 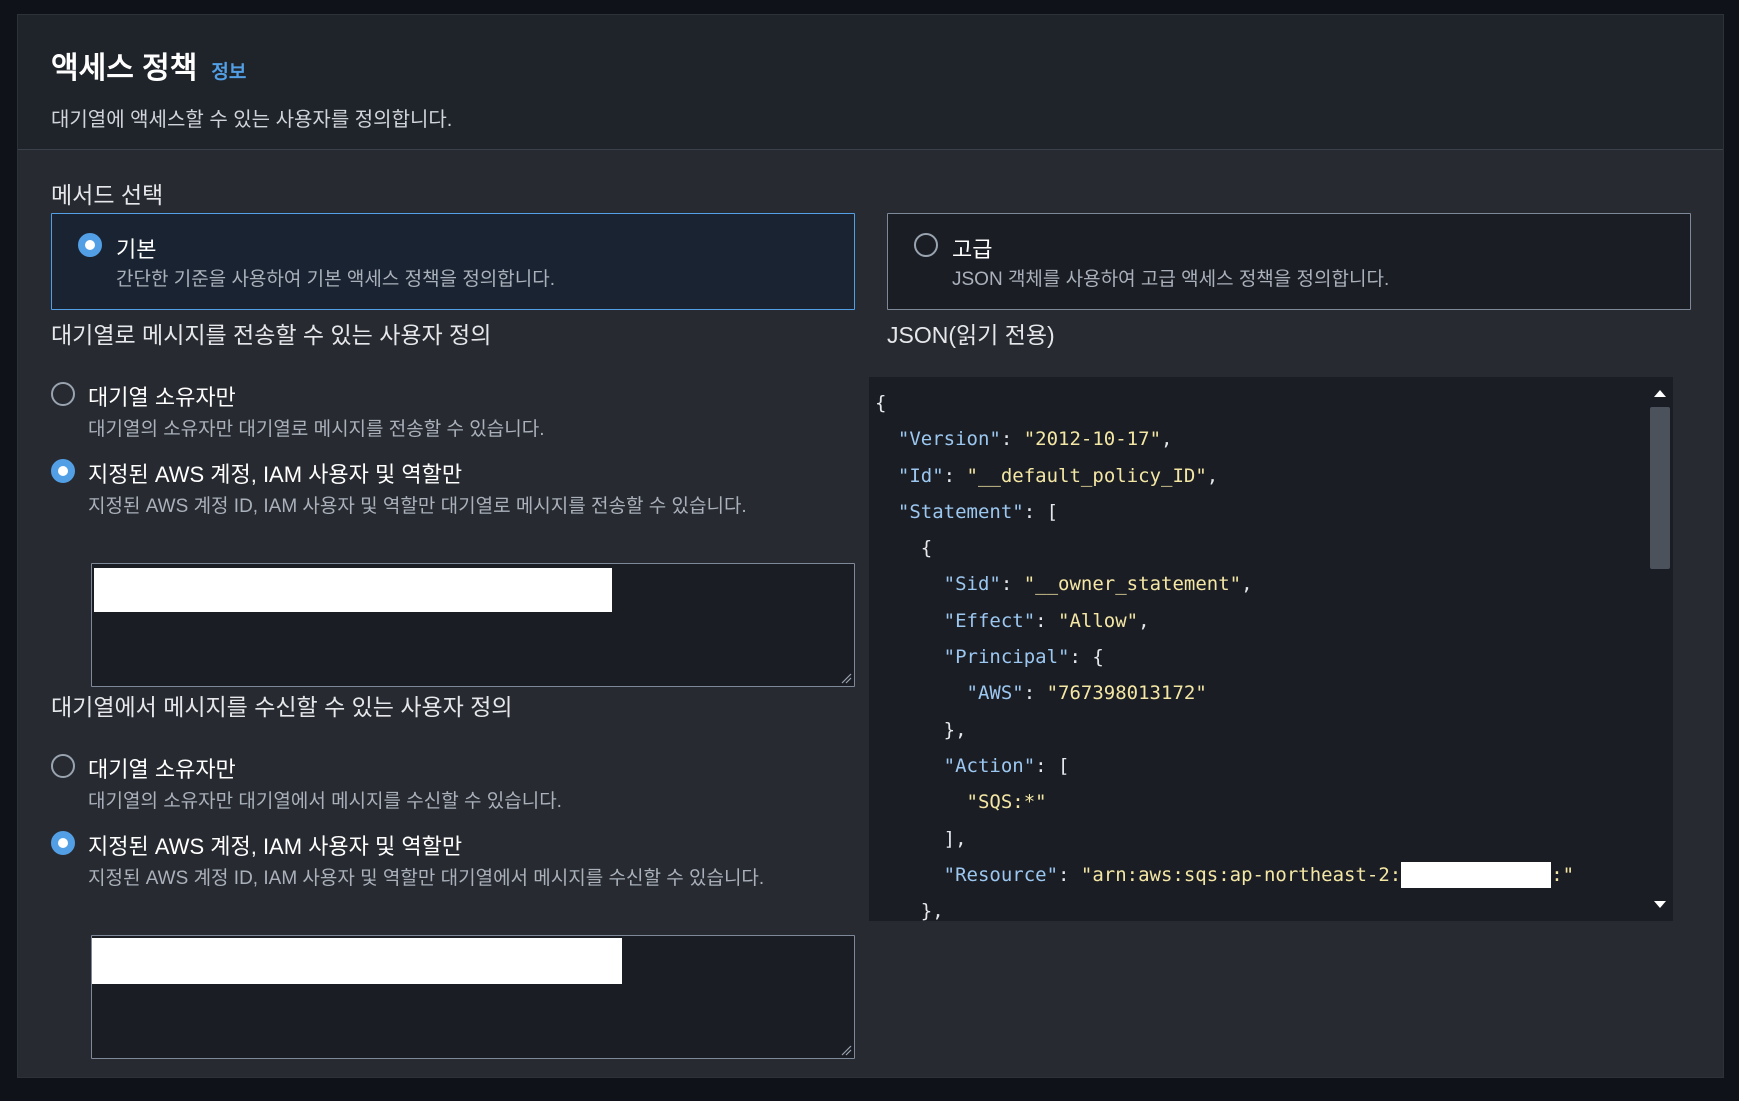 I want to click on receive-specified-radio, so click(x=63, y=843).